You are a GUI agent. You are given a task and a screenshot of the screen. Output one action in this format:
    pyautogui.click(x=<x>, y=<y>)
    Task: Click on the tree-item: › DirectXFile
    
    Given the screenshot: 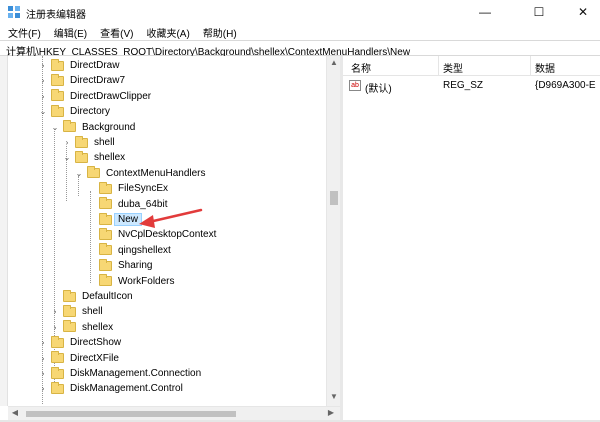 What is the action you would take?
    pyautogui.click(x=78, y=358)
    